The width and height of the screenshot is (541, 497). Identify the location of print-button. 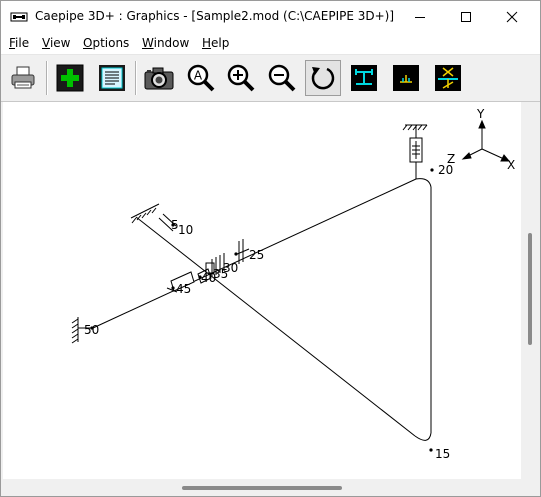
(23, 78).